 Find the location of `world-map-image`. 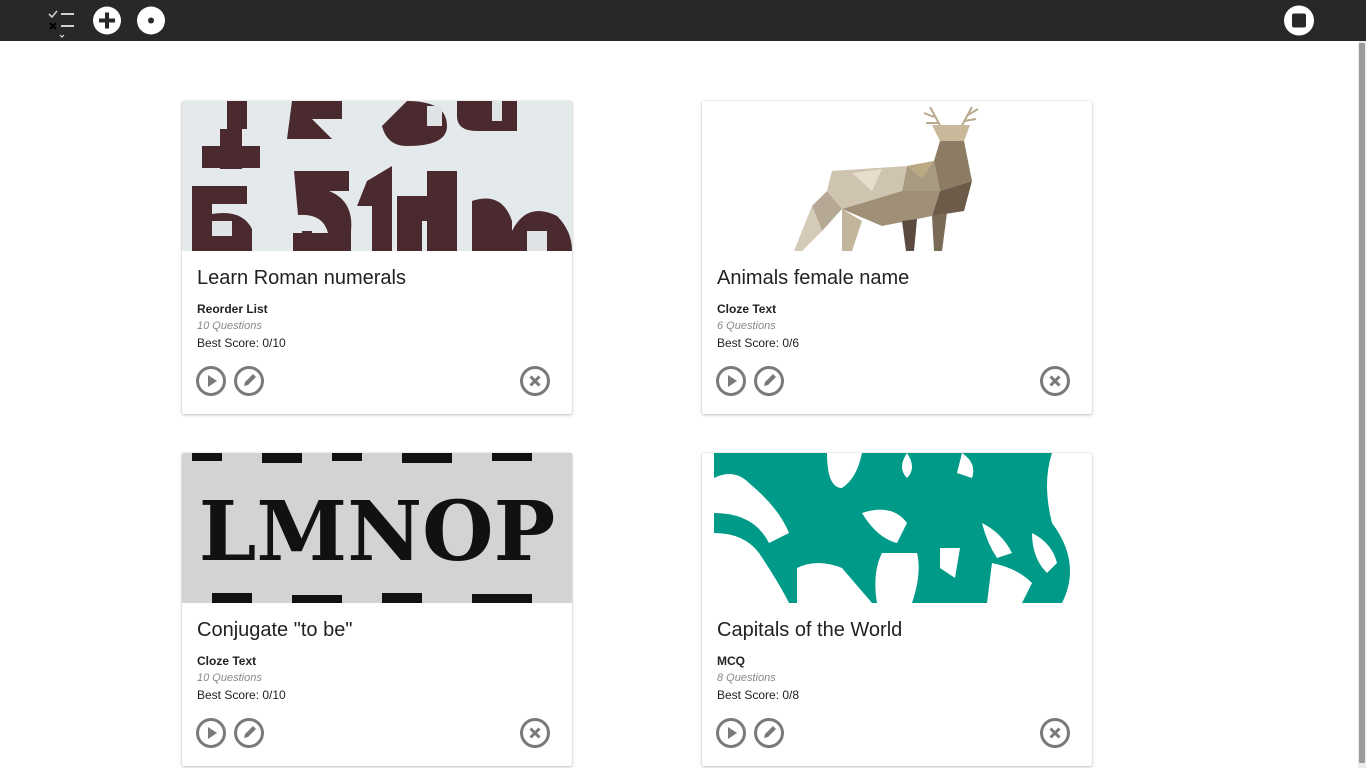

world-map-image is located at coordinates (897, 528).